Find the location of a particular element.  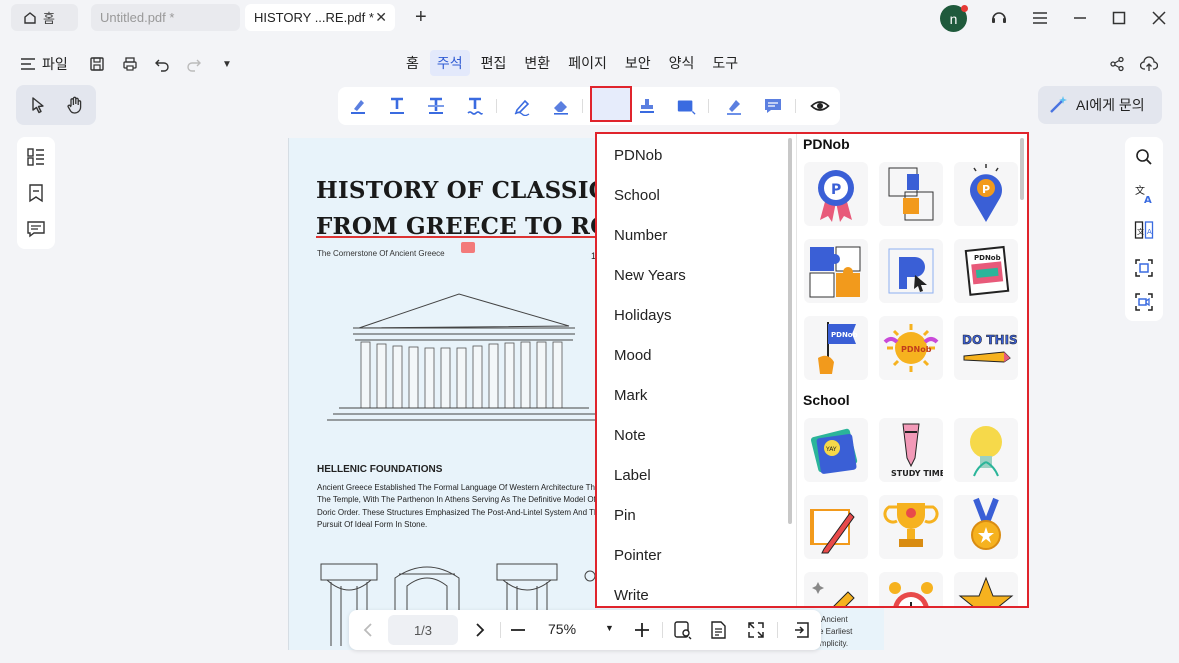

study-time-sticker: STUDY TIME is located at coordinates (912, 450).